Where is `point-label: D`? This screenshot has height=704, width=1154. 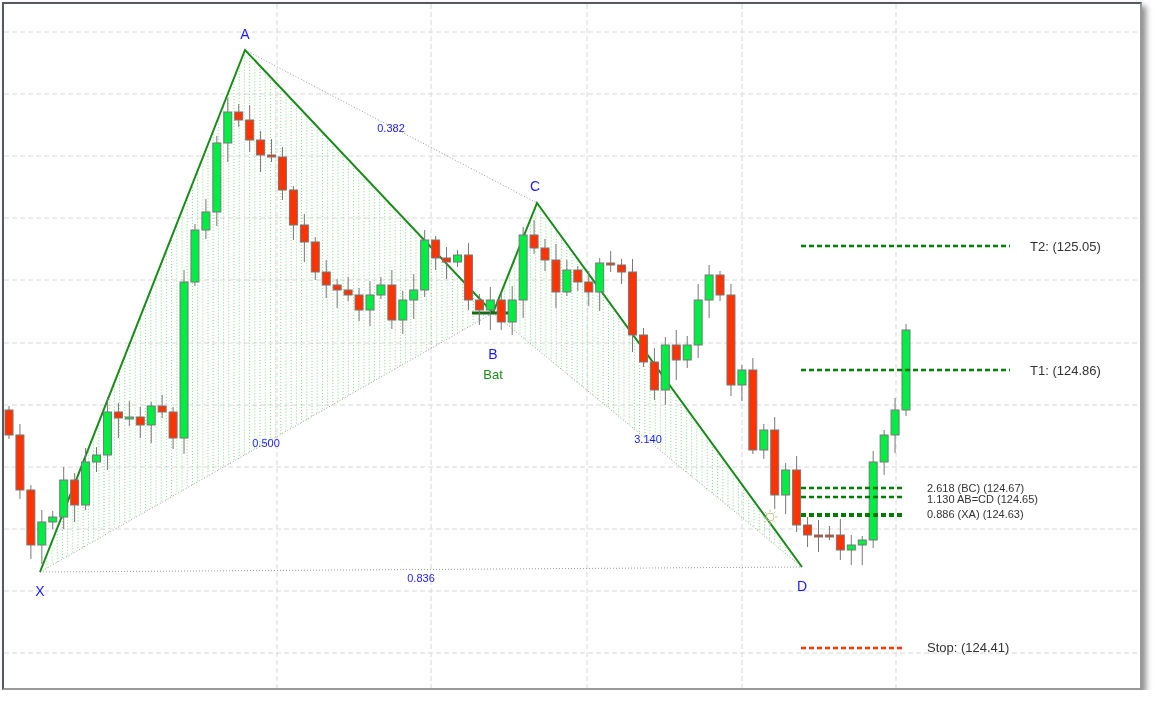 point-label: D is located at coordinates (802, 586).